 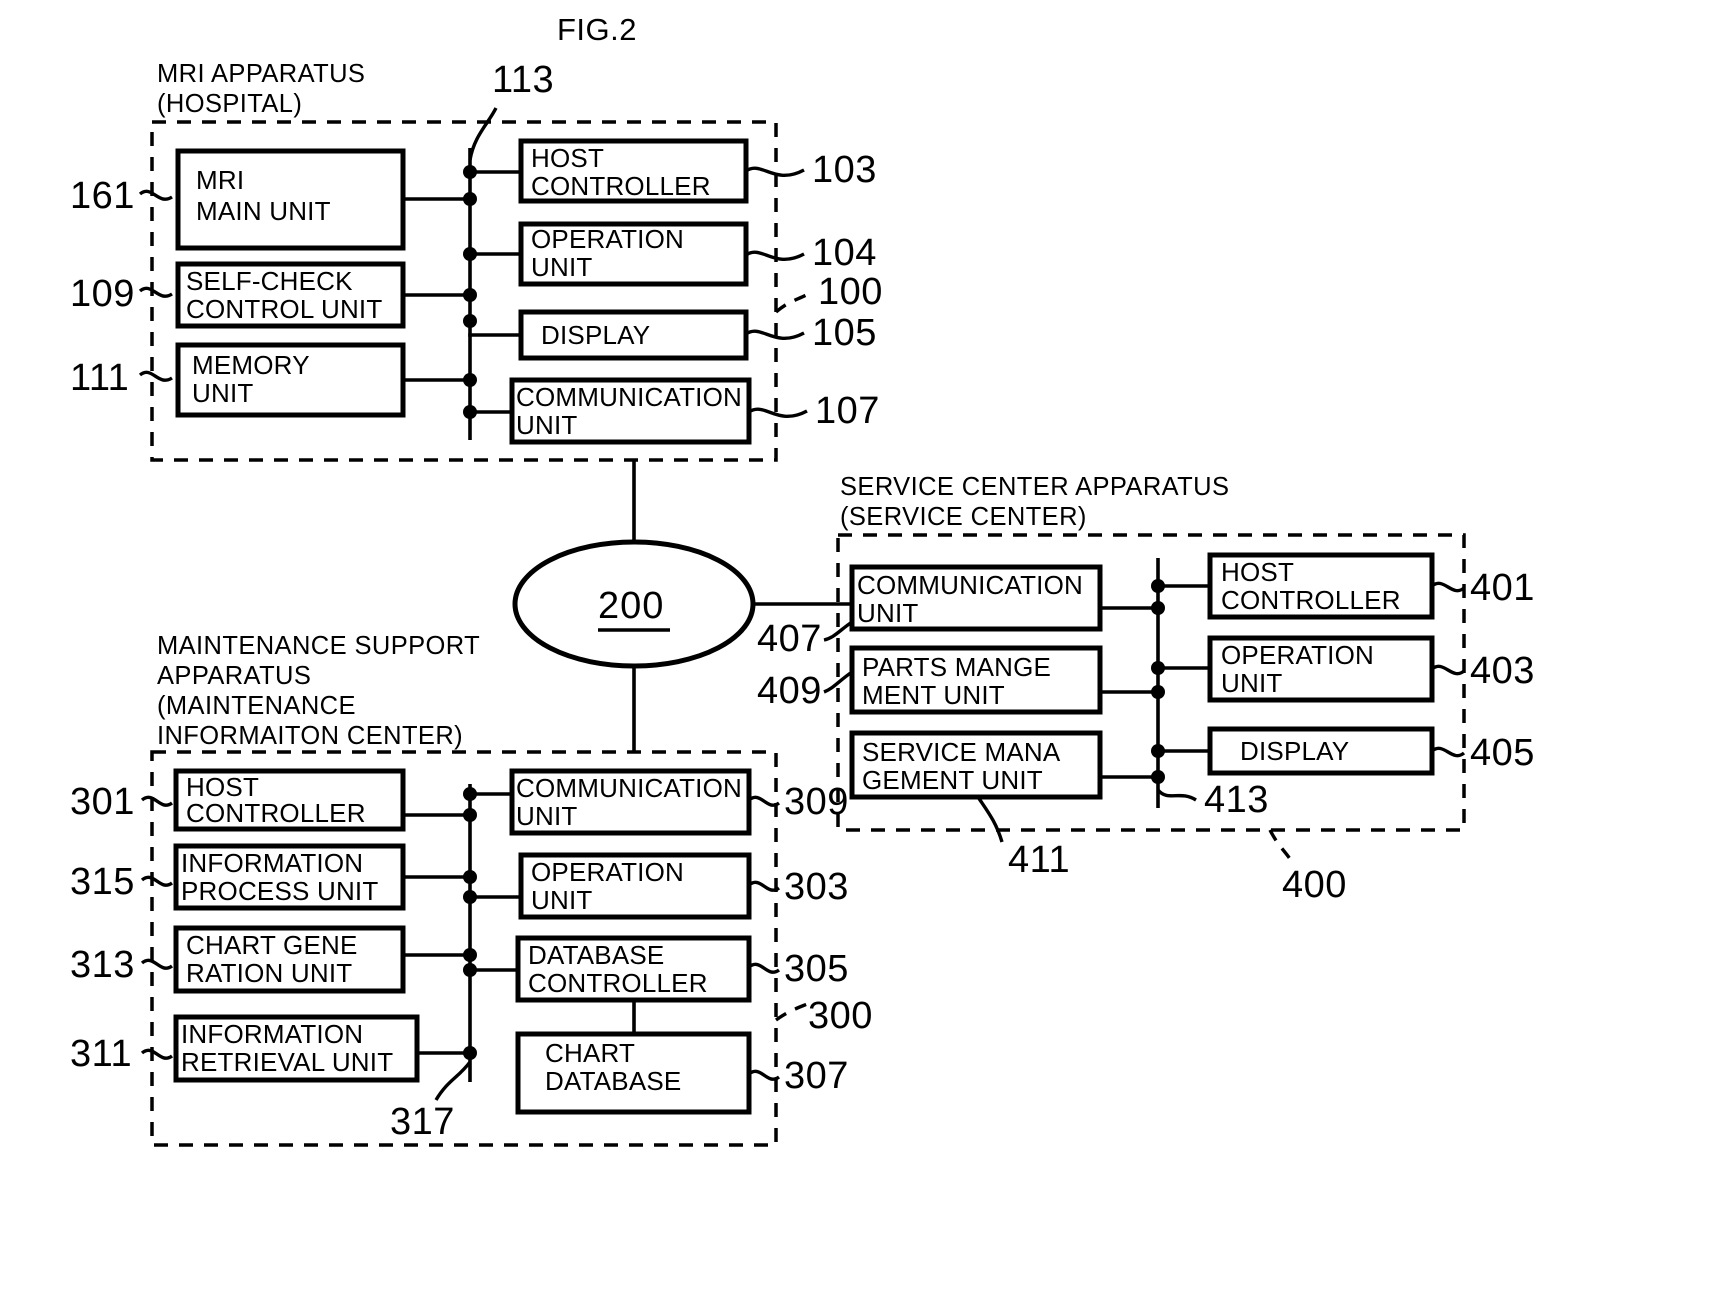 What do you see at coordinates (952, 780) in the screenshot?
I see `service-mgmt-label-line2: GEMENT UNIT` at bounding box center [952, 780].